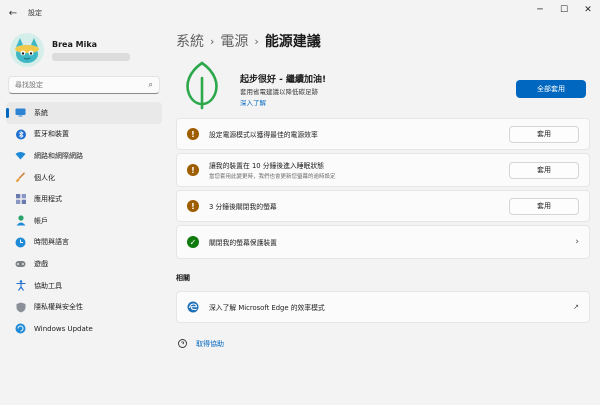 The width and height of the screenshot is (600, 405). Describe the element at coordinates (283, 80) in the screenshot. I see `hero-title: 起步很好 - 繼續加油!` at that location.